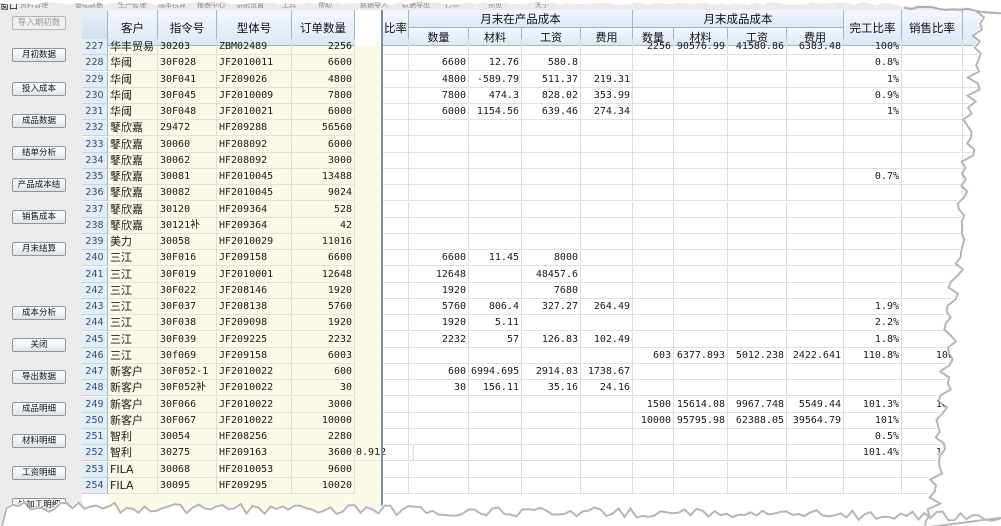  I want to click on row-number: 245, so click(95, 340).